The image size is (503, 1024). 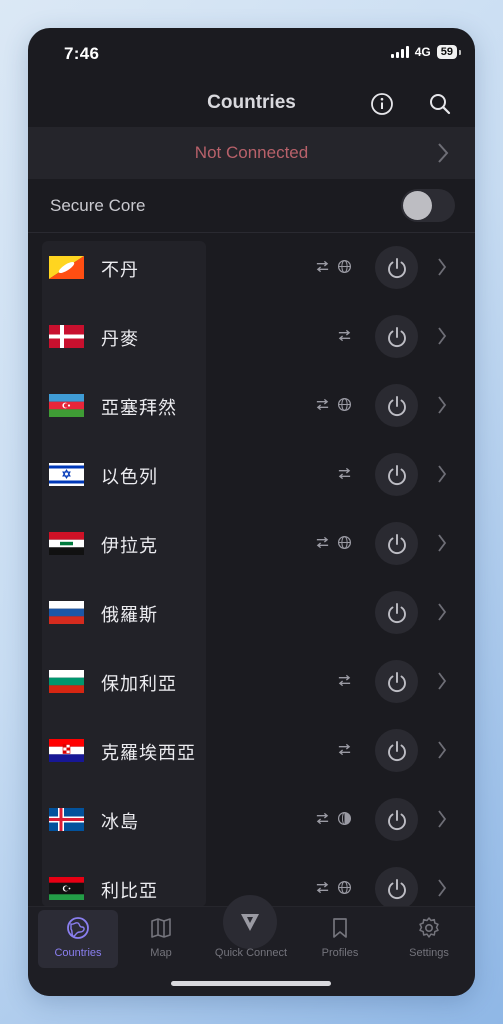 What do you see at coordinates (251, 474) in the screenshot?
I see `country-row: 以色列` at bounding box center [251, 474].